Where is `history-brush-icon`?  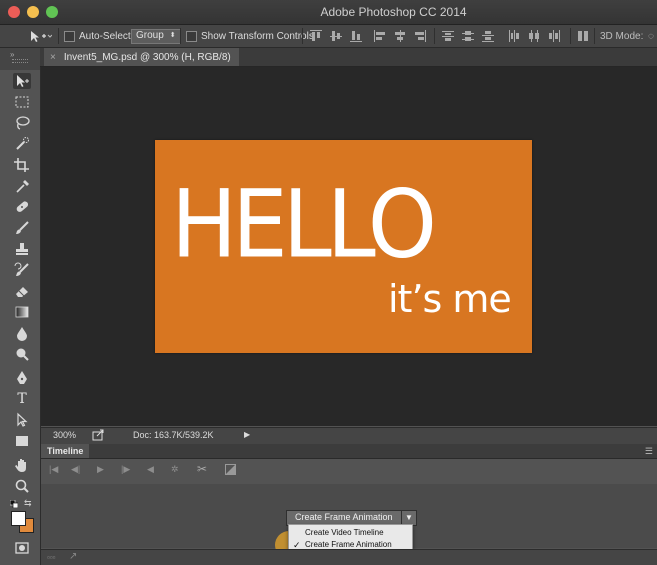 history-brush-icon is located at coordinates (22, 270).